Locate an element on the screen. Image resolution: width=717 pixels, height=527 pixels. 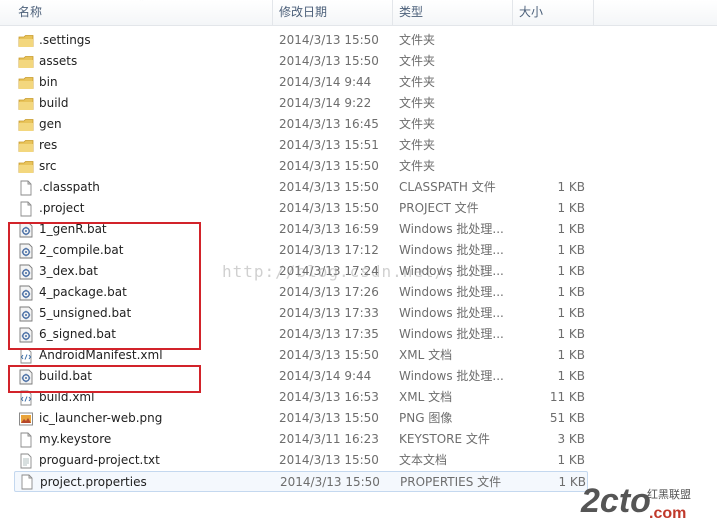
column-header-bar: 名称 ⌃ 修改日期 类型 大小 is located at coordinates (358, 13).